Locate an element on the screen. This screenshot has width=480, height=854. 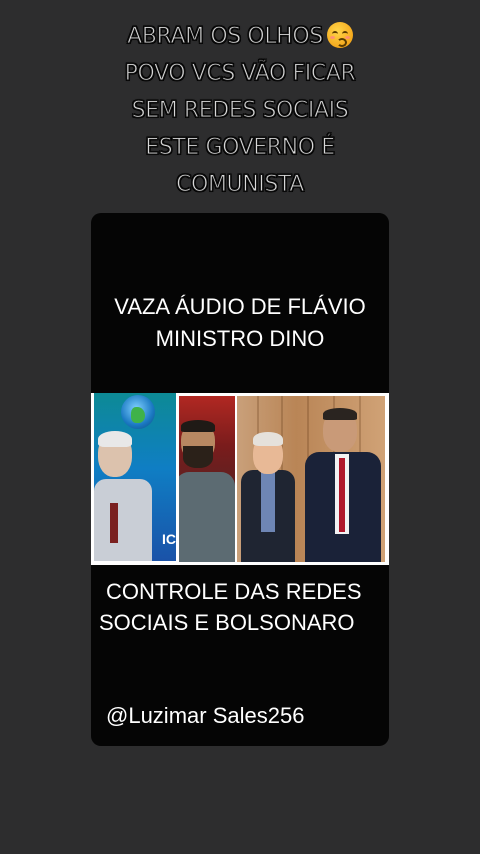
photo-left-speaker: ICI is located at coordinates (135, 477).